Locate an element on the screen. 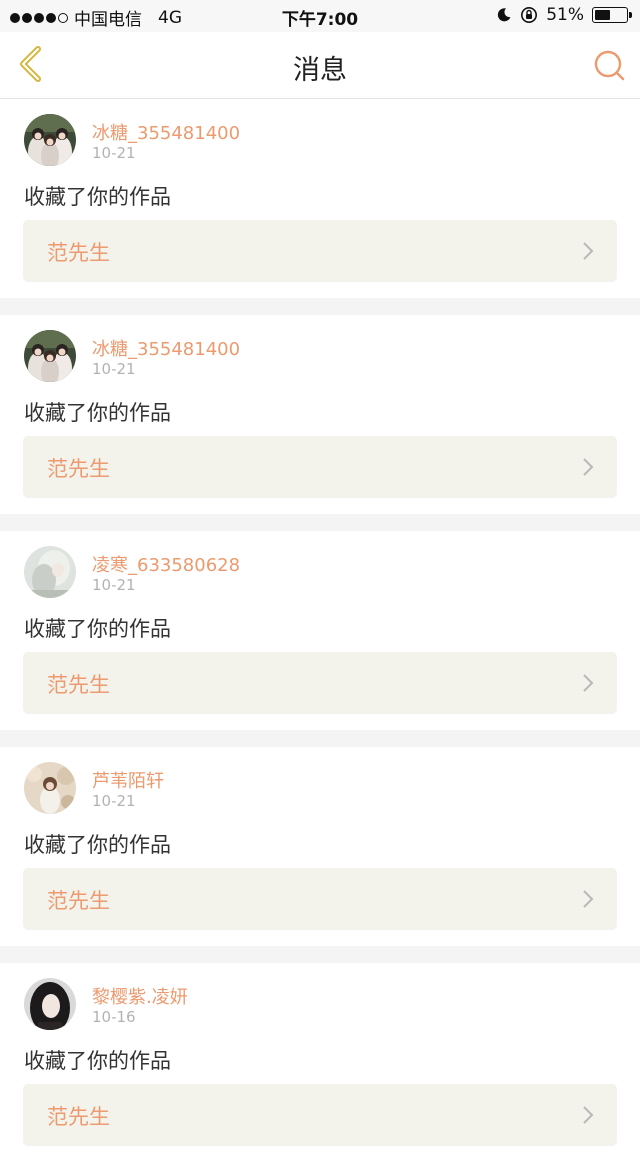 Image resolution: width=640 pixels, height=1162 pixels. moon-icon is located at coordinates (504, 15).